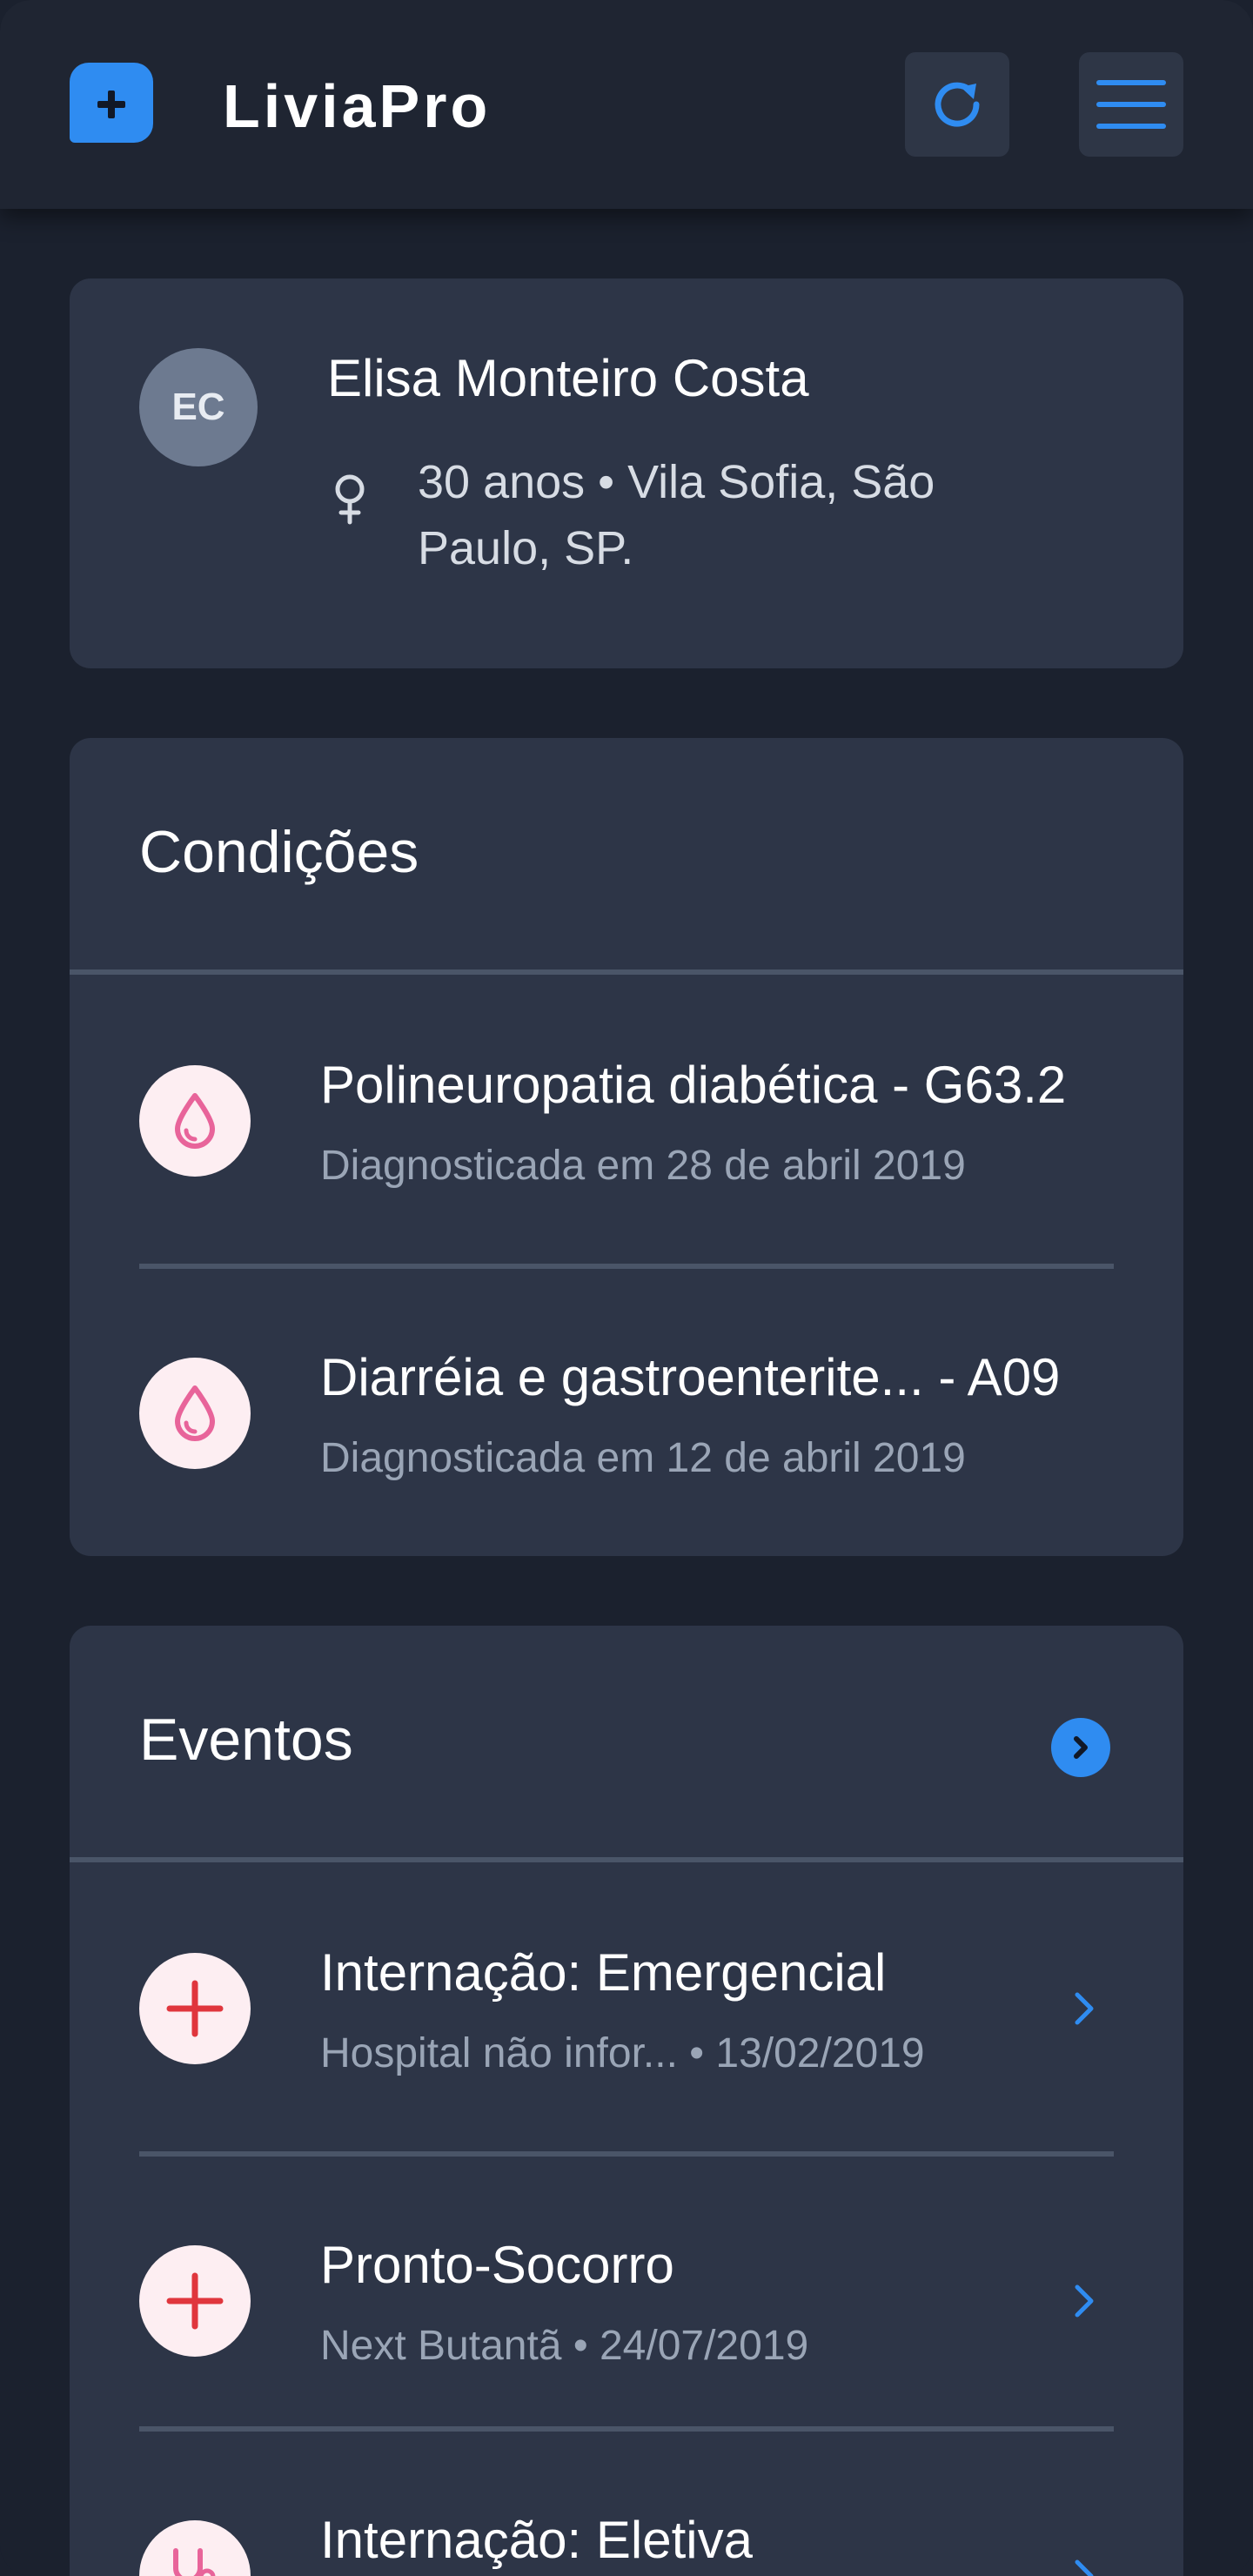  Describe the element at coordinates (676, 515) in the screenshot. I see `patient-info: 30 anos • Vila Sofia, São Paulo, SP.` at that location.